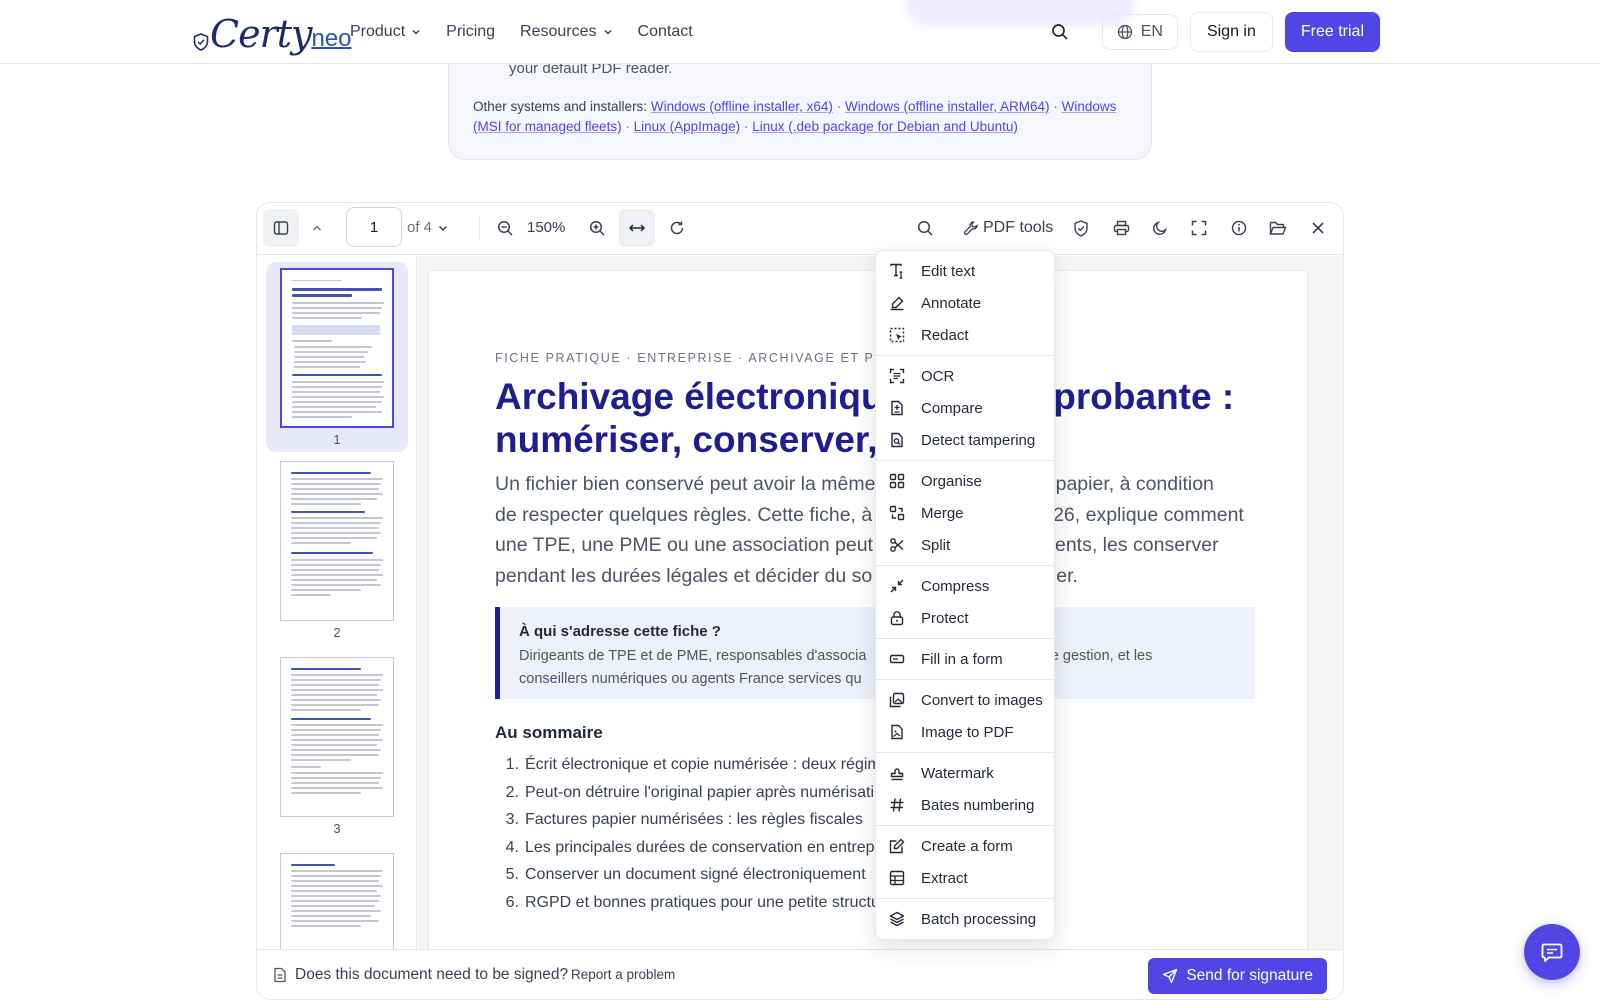 The width and height of the screenshot is (1600, 1000). Describe the element at coordinates (479, 228) in the screenshot. I see `toolbar-divider` at that location.